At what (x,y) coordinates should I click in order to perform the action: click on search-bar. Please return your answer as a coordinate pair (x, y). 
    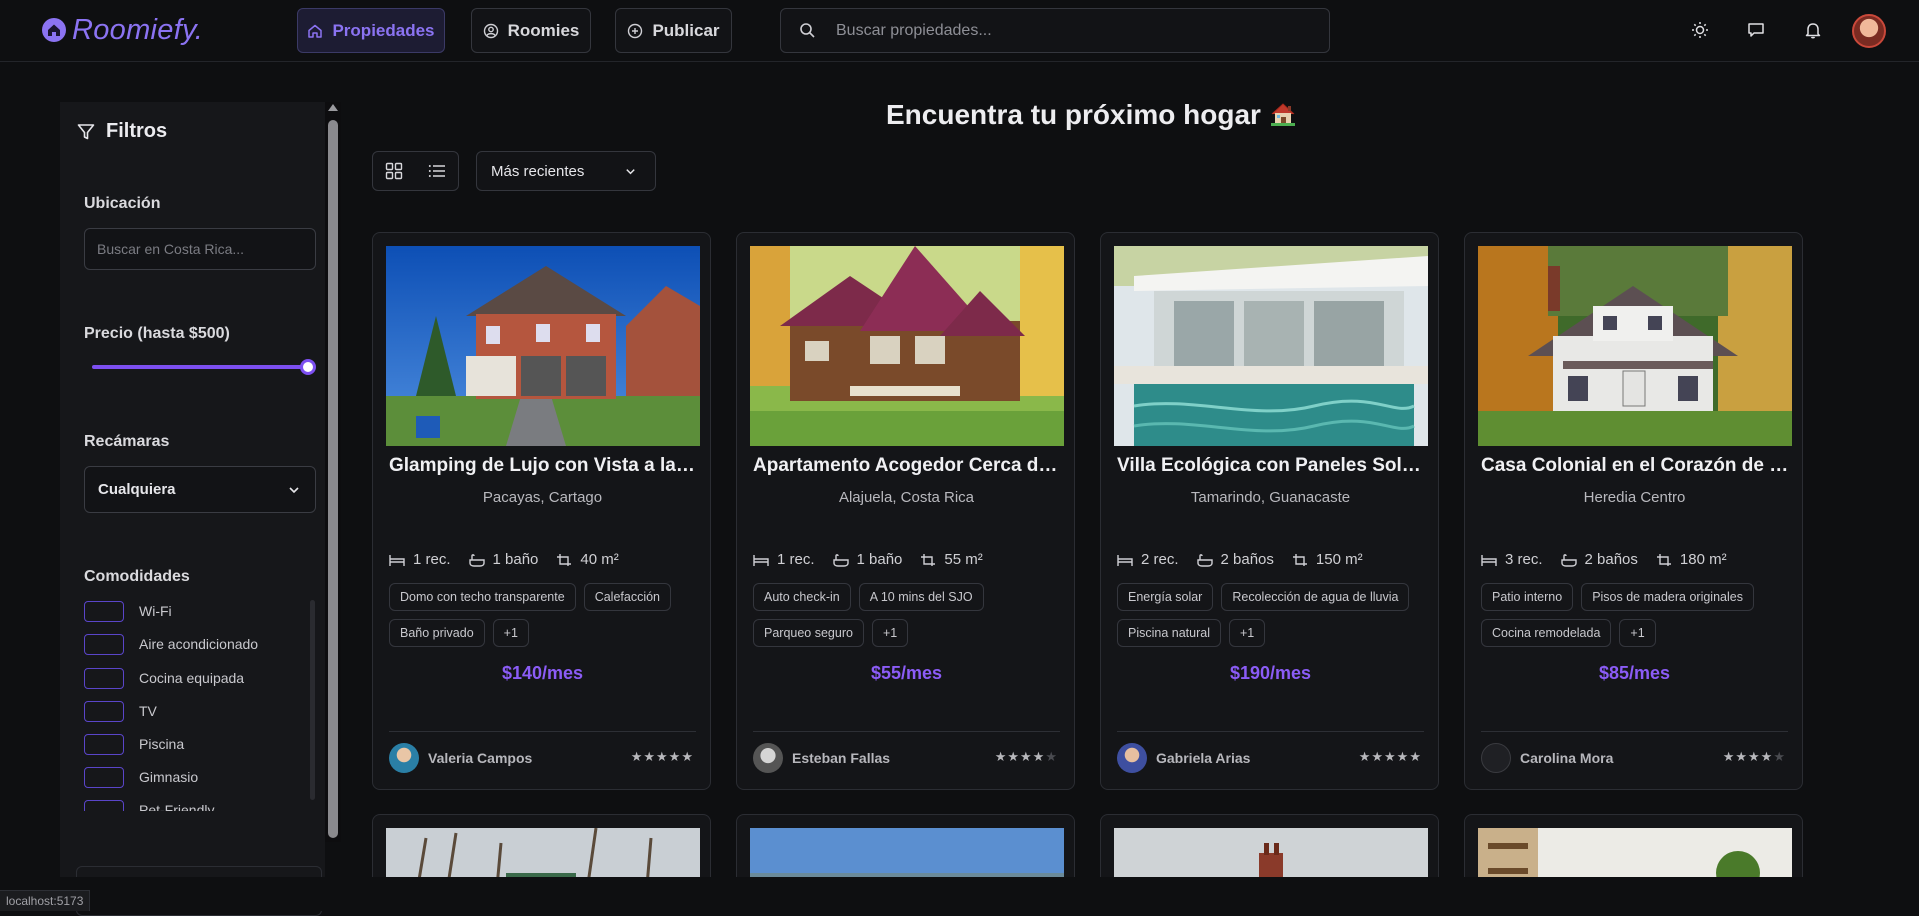
    Looking at the image, I should click on (1055, 30).